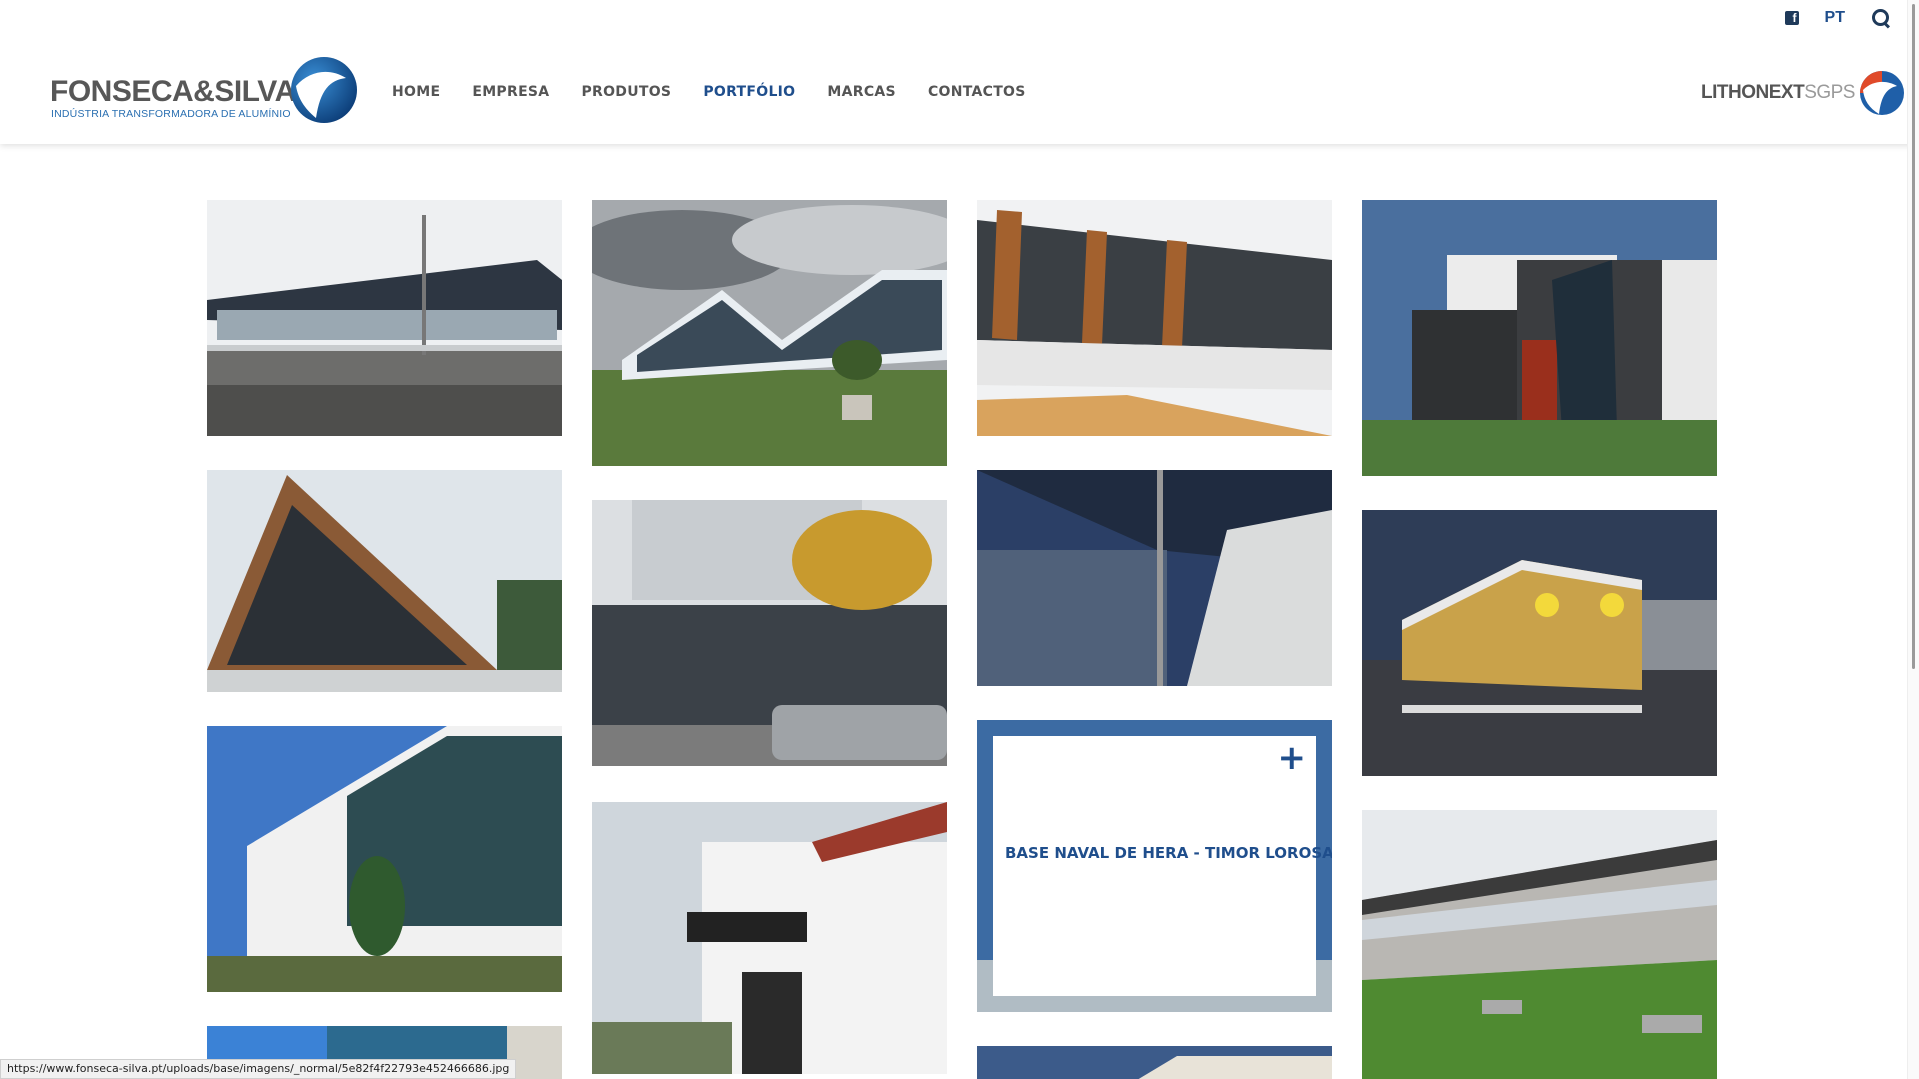 Image resolution: width=1919 pixels, height=1079 pixels. I want to click on nav-portfolio: PORTFÓLIO, so click(749, 92).